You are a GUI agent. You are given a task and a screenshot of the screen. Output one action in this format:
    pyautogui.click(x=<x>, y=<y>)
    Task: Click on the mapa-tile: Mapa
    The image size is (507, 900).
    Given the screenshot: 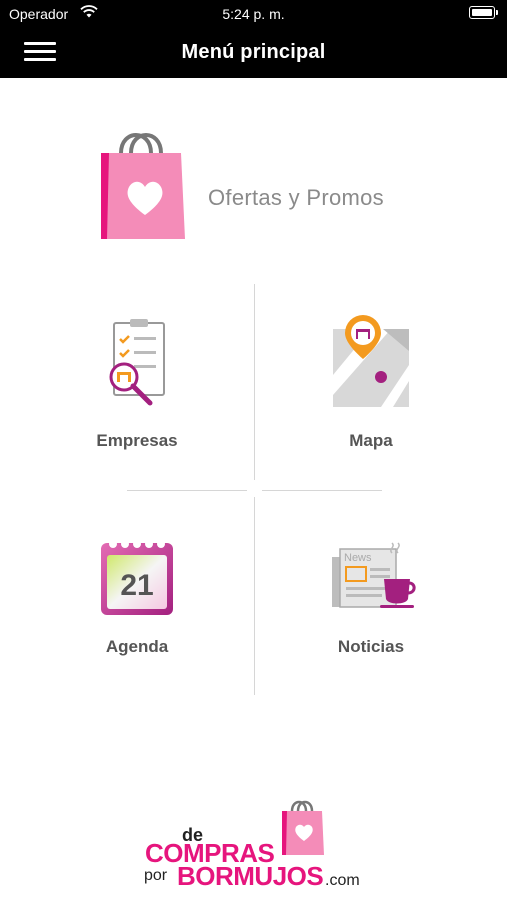 What is the action you would take?
    pyautogui.click(x=371, y=400)
    